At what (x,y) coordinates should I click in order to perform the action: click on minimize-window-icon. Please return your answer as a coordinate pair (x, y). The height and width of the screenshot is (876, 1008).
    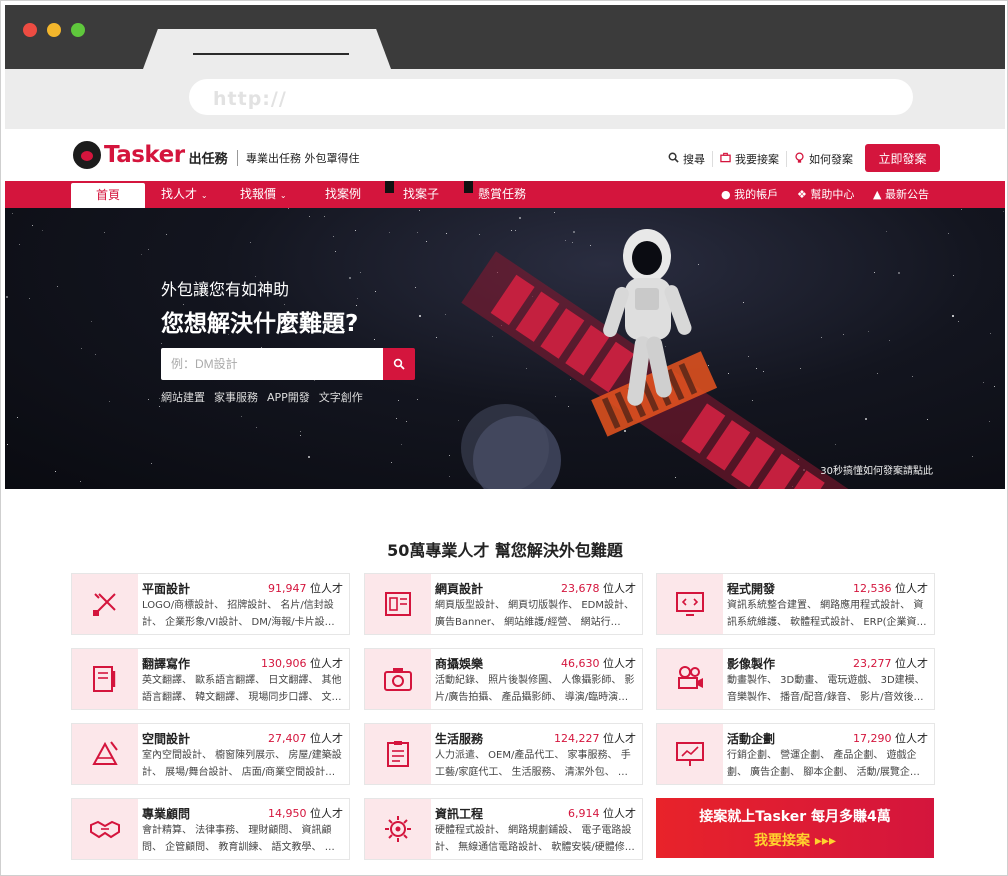
    Looking at the image, I should click on (54, 30).